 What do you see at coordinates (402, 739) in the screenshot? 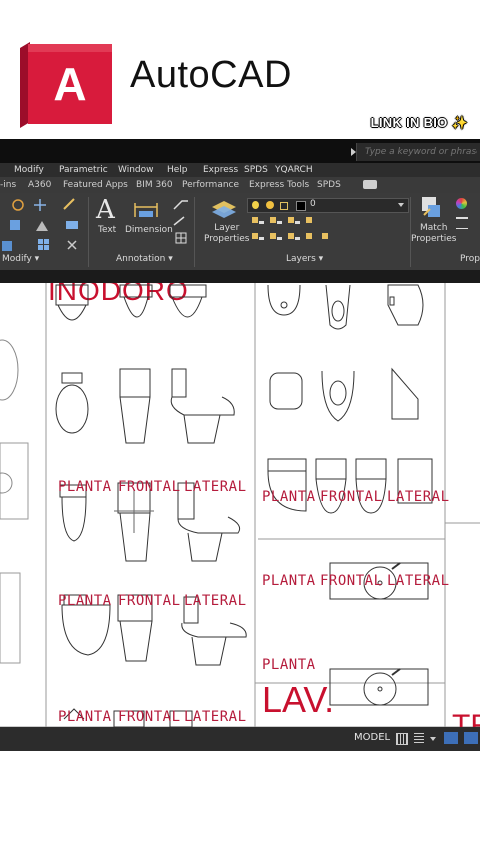
I see `grid-icon` at bounding box center [402, 739].